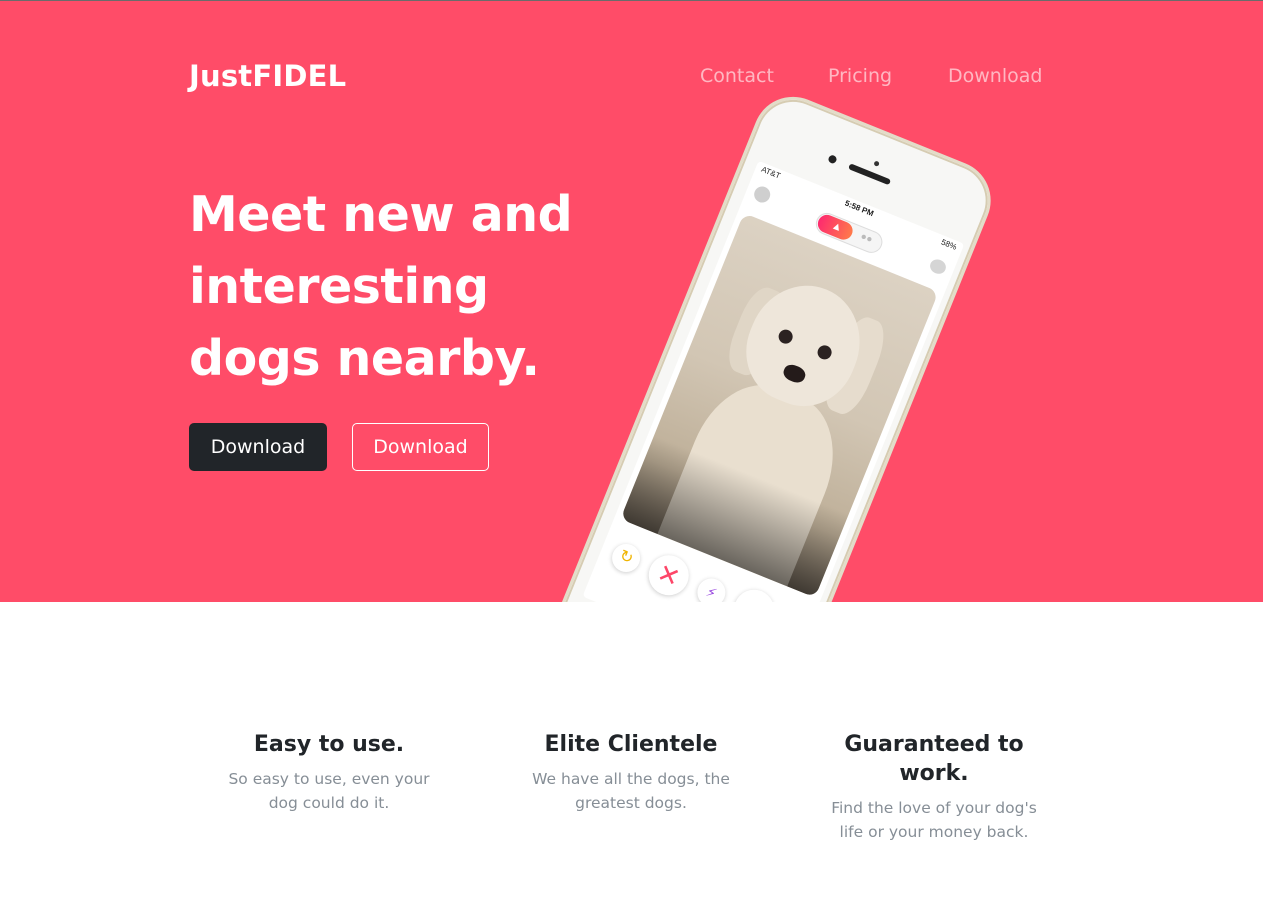 This screenshot has height=923, width=1263. What do you see at coordinates (626, 558) in the screenshot?
I see `rewind-icon: ↻` at bounding box center [626, 558].